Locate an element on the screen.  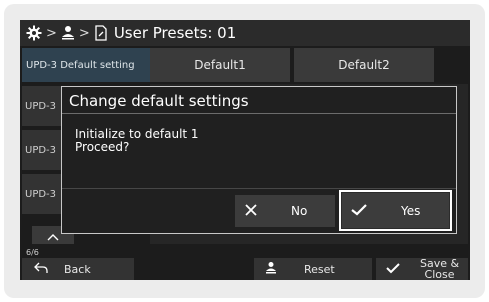
document-icon is located at coordinates (101, 33).